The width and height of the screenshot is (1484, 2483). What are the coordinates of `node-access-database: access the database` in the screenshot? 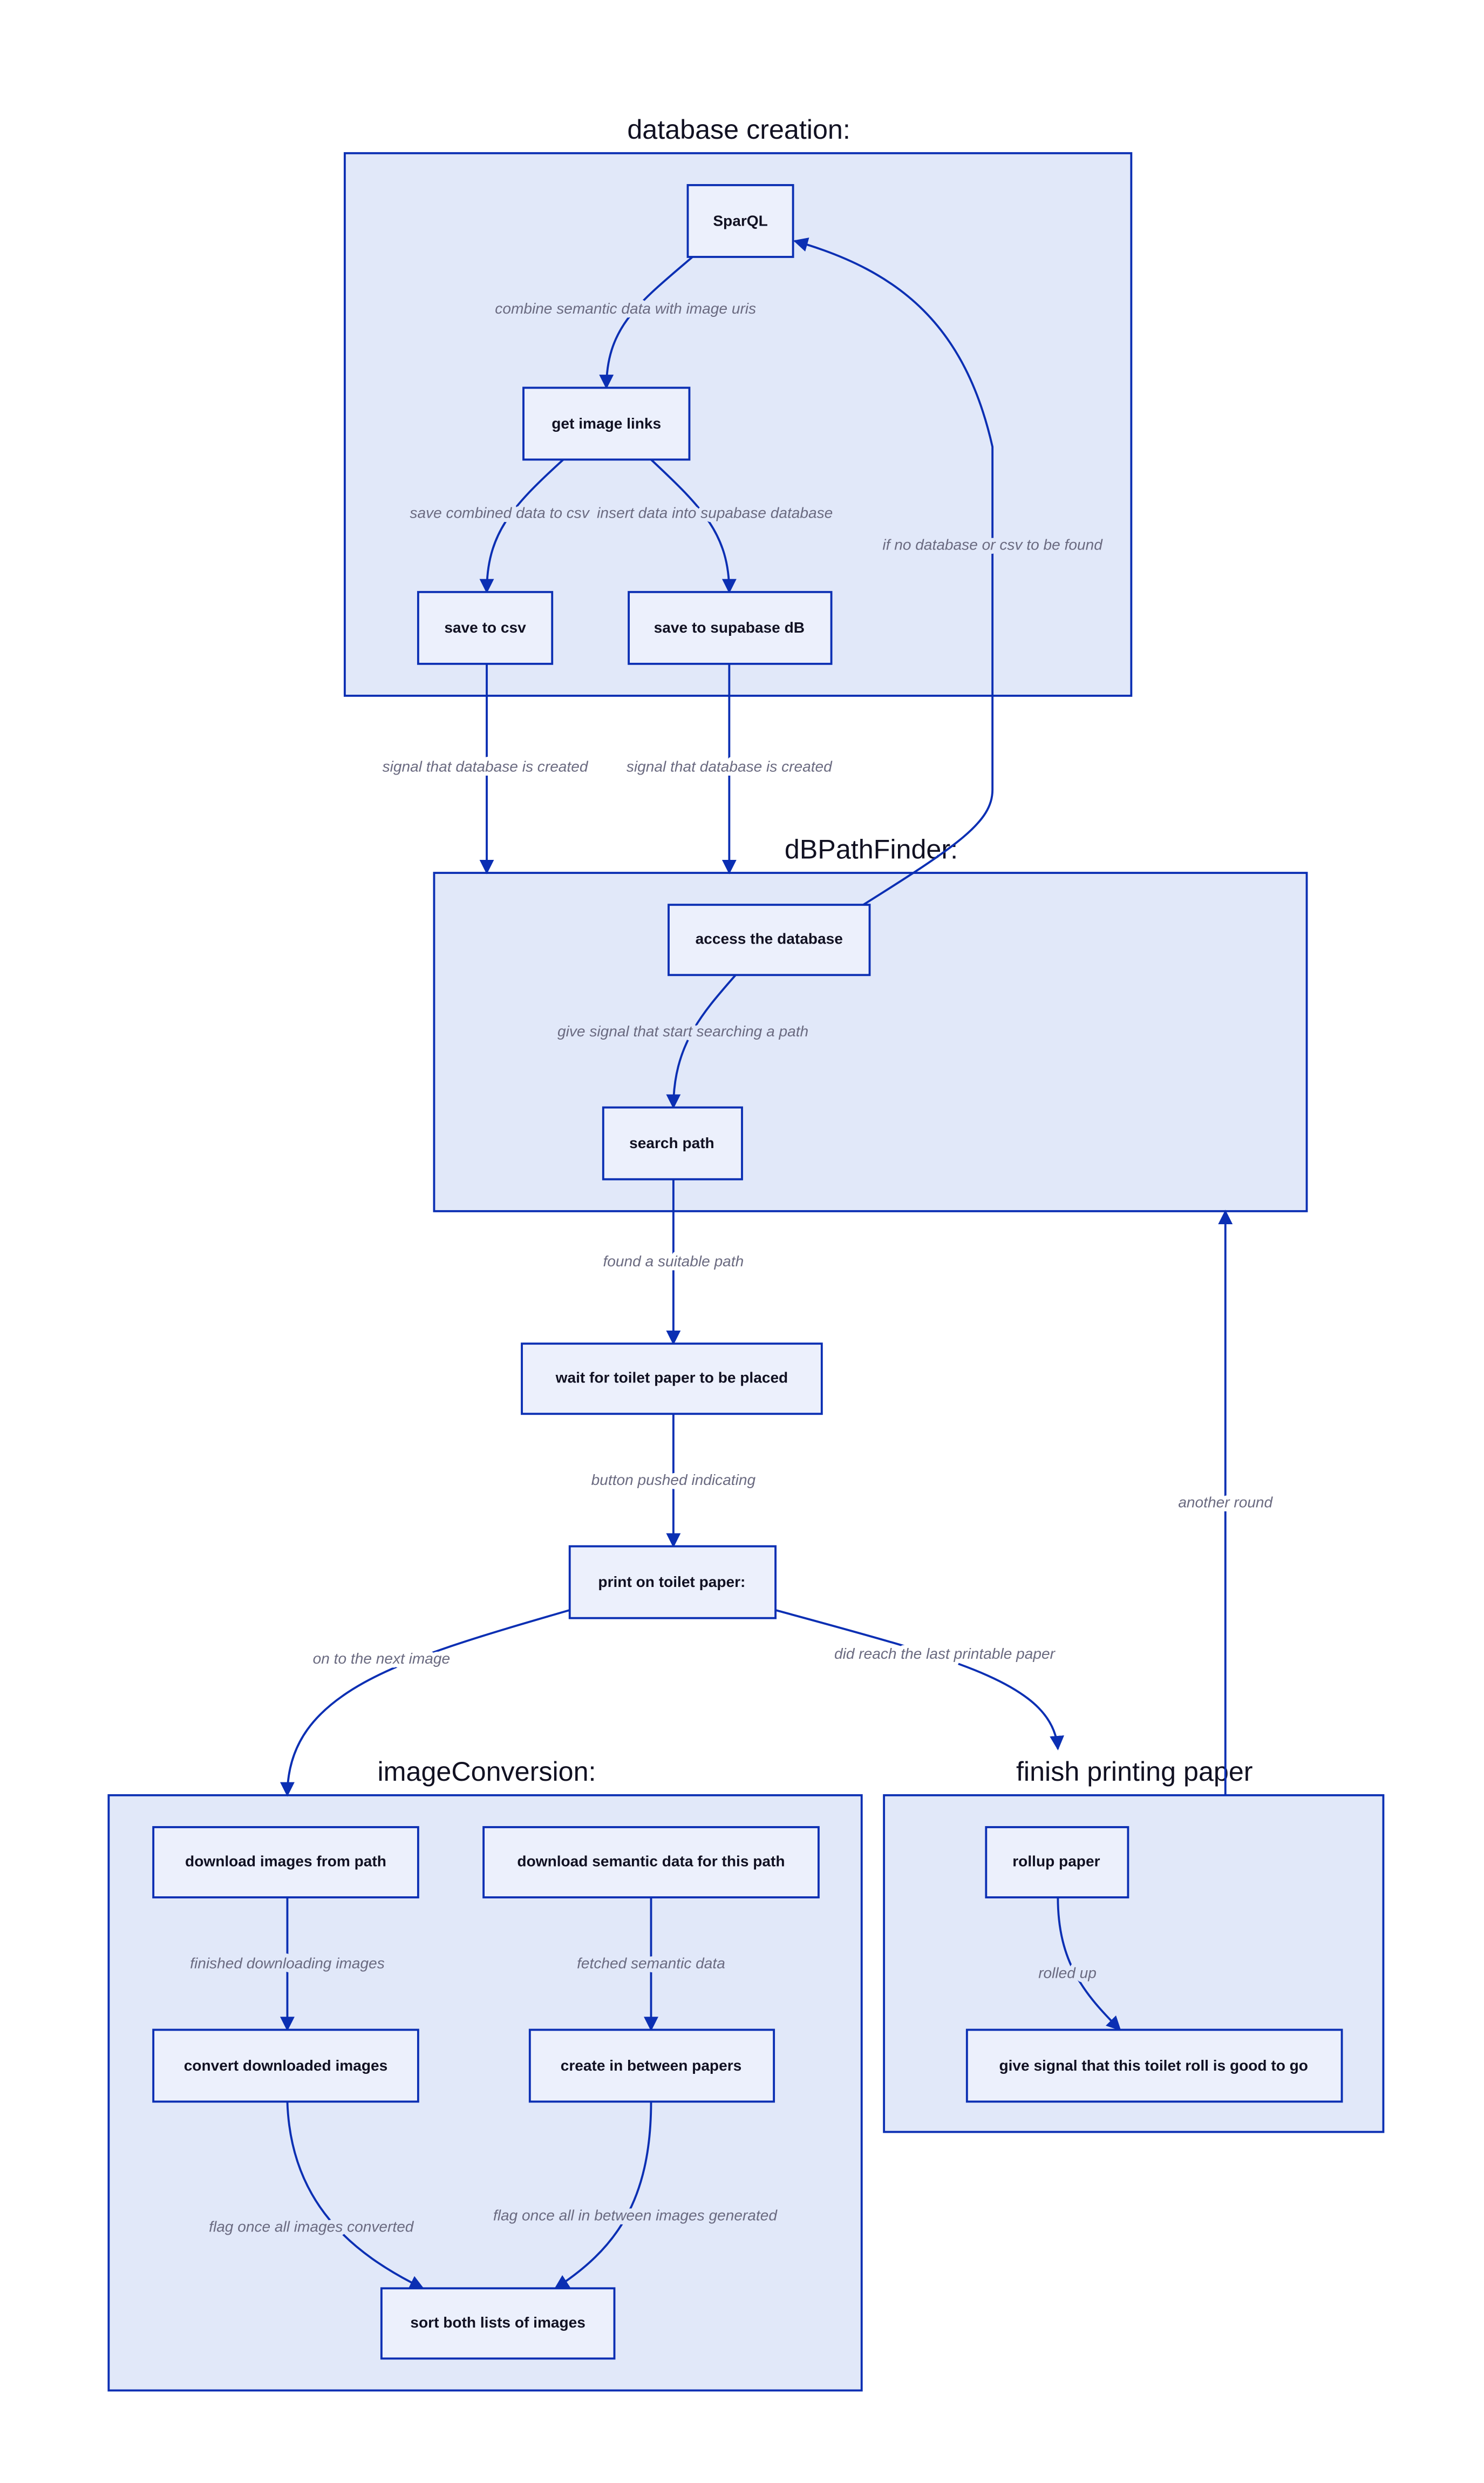 It's located at (770, 940).